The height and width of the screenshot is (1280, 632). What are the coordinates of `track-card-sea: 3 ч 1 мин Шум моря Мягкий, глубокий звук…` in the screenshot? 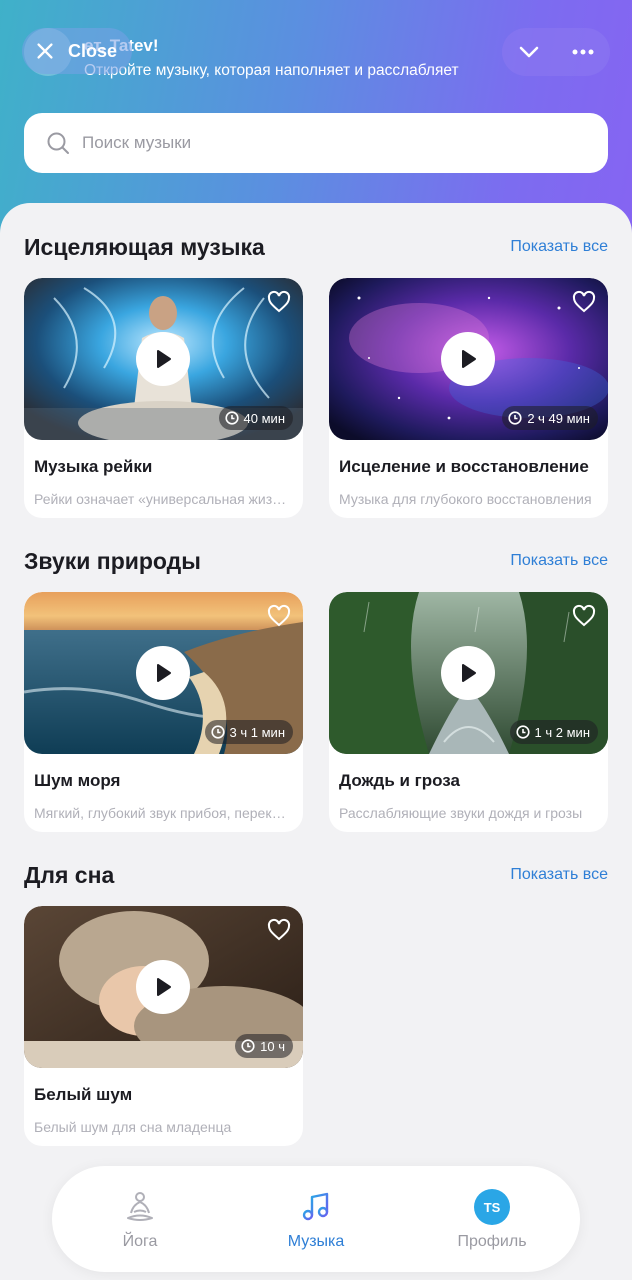 It's located at (163, 712).